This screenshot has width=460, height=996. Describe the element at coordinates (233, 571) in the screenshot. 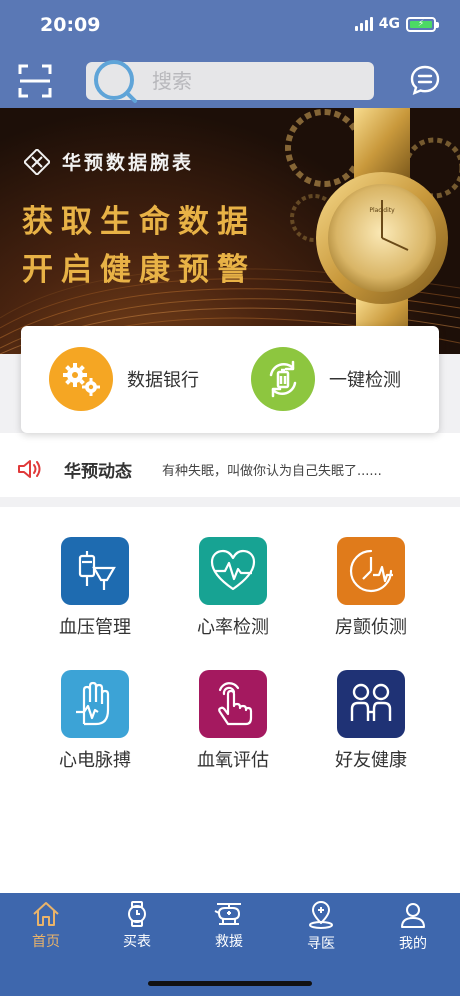

I see `heart-rate-icon` at that location.